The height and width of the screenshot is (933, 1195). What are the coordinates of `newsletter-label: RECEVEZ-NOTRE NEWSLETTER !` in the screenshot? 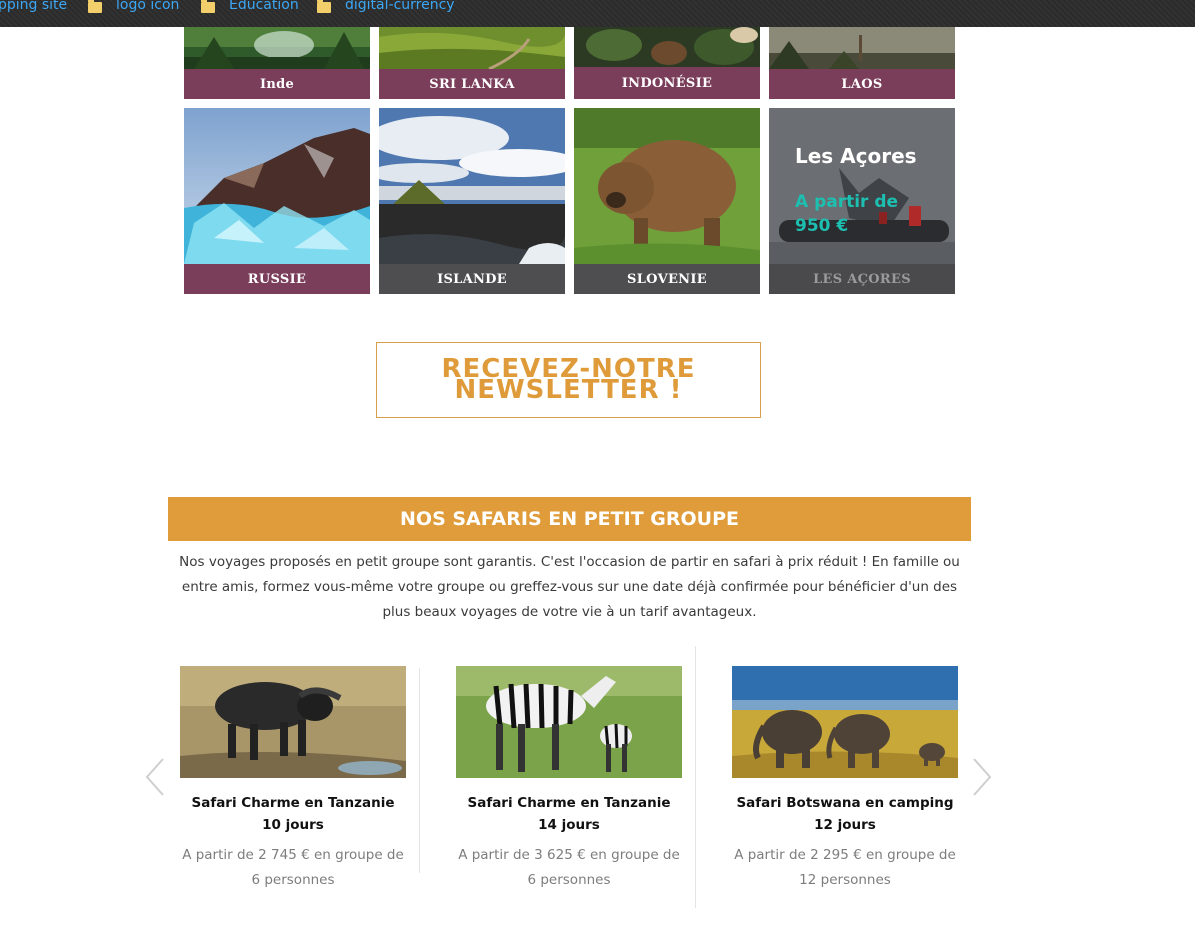 It's located at (568, 379).